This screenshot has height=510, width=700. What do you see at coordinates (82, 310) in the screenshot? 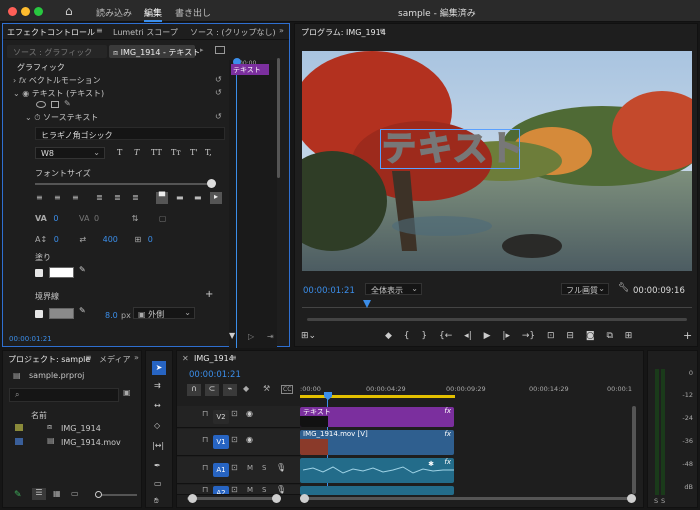
I see `eyedropper-icon: ✎` at bounding box center [82, 310].